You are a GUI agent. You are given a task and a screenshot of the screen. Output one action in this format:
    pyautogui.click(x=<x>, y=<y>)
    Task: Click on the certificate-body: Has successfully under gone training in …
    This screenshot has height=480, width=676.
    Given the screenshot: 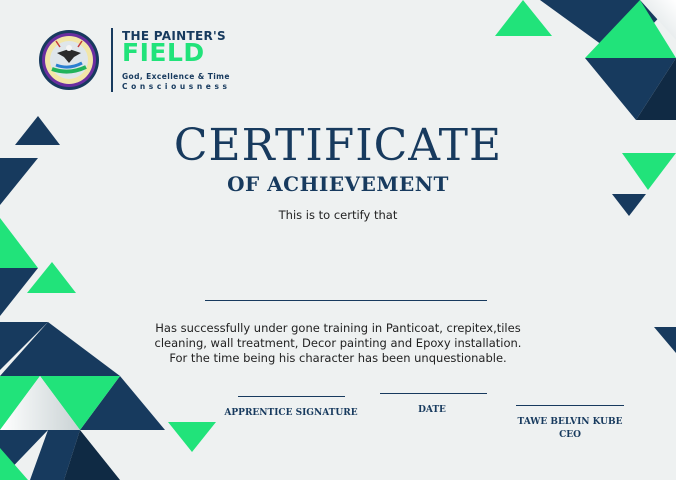 What is the action you would take?
    pyautogui.click(x=338, y=343)
    